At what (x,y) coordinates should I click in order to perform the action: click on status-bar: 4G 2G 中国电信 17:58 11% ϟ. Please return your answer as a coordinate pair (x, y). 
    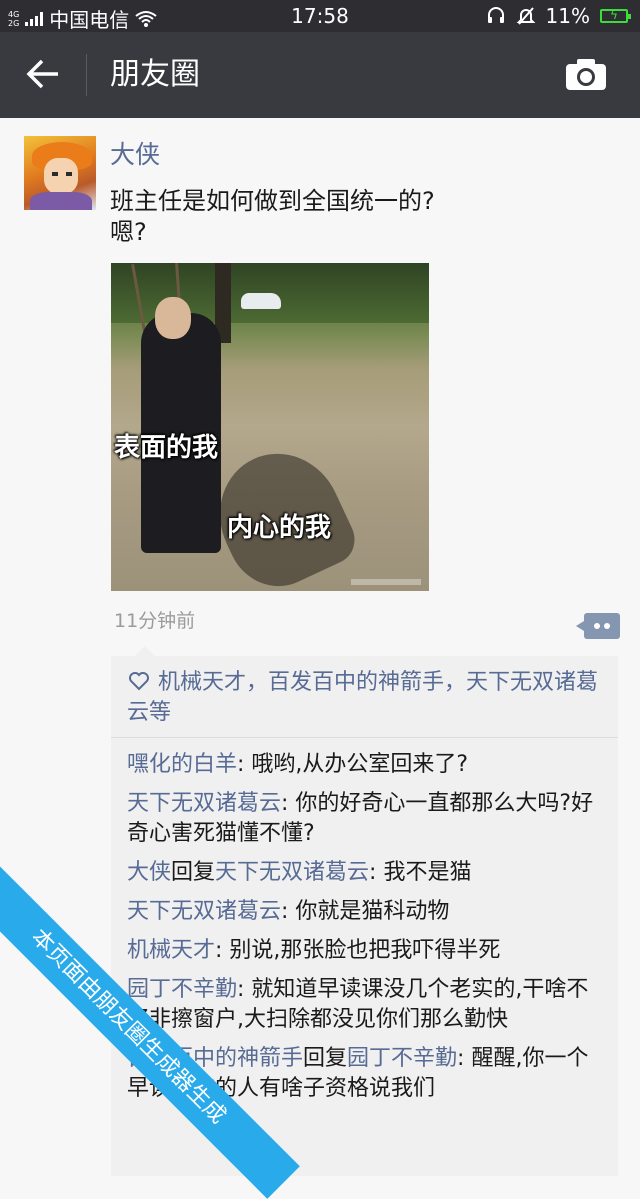
    Looking at the image, I should click on (320, 16).